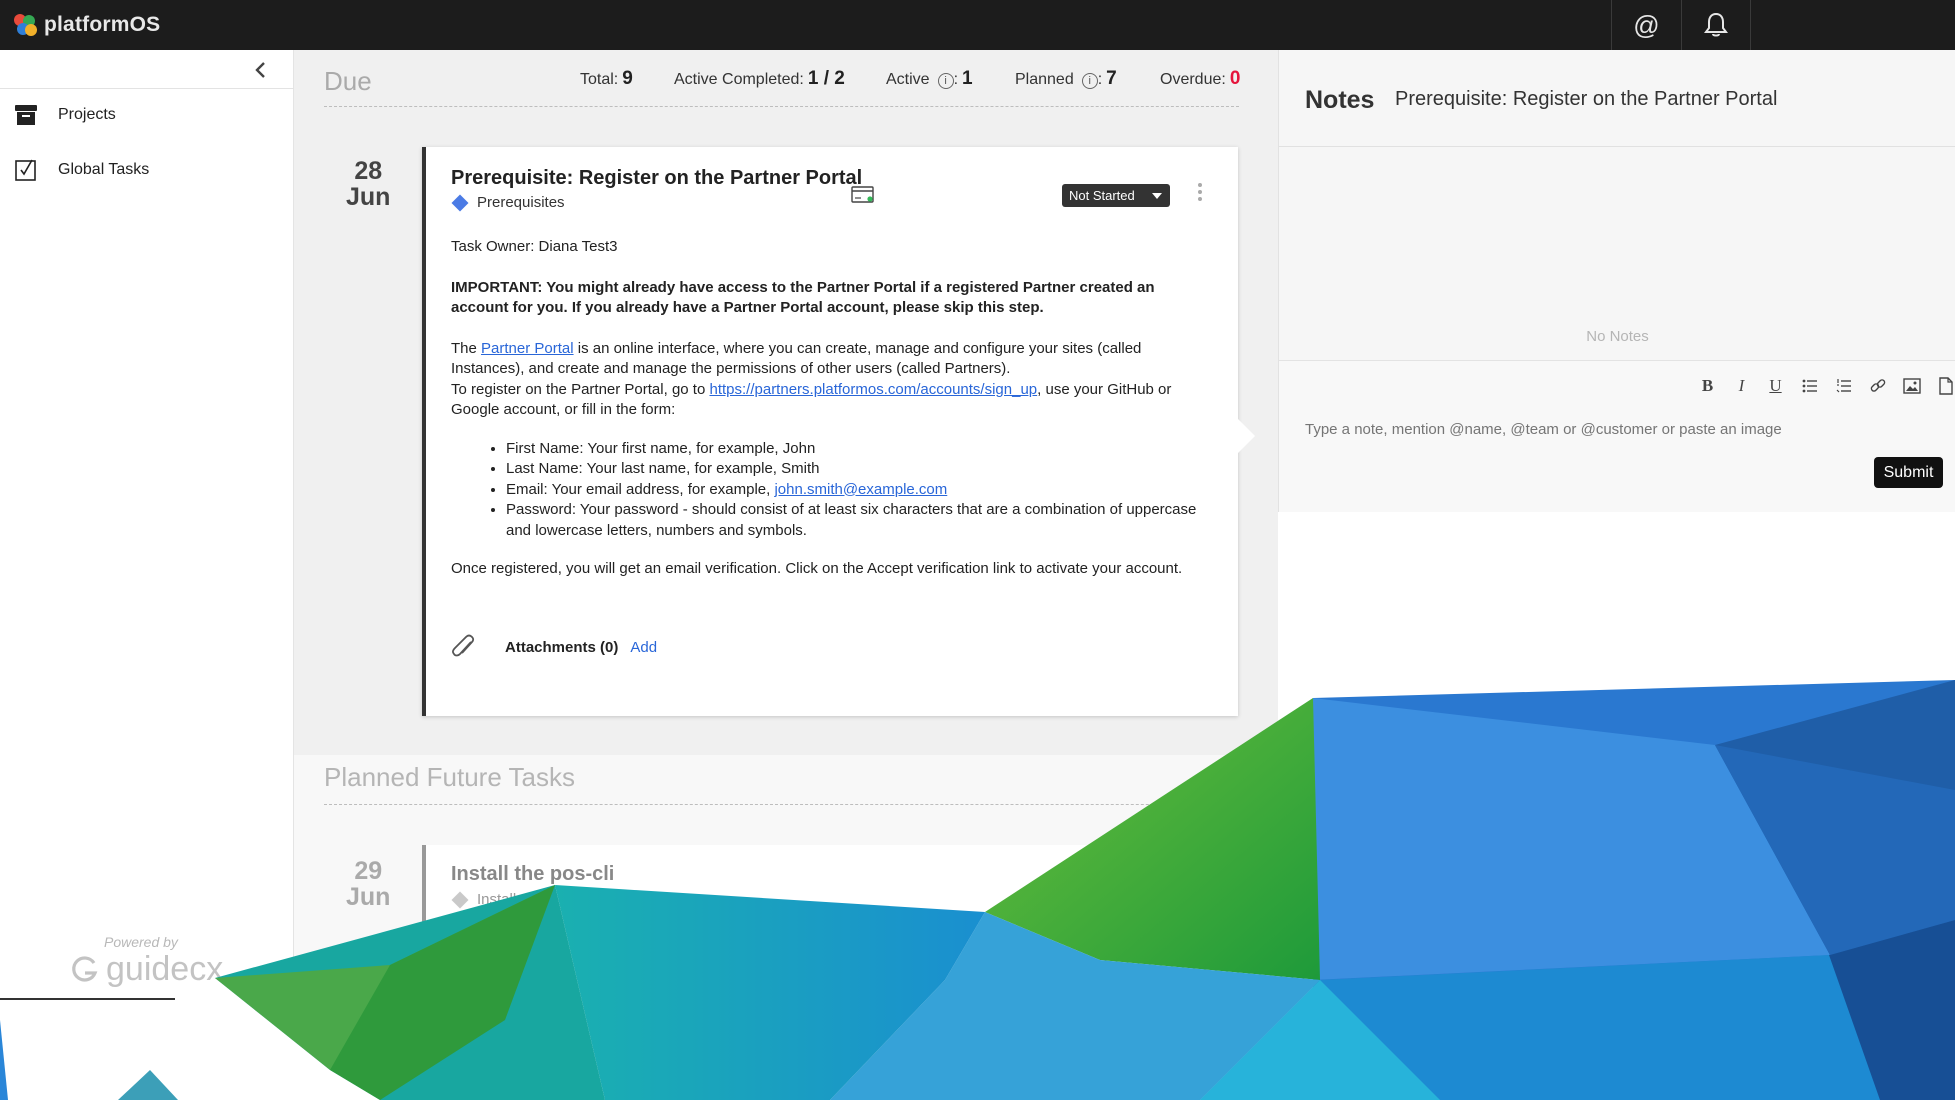 The image size is (1955, 1100). I want to click on file-button, so click(1945, 385).